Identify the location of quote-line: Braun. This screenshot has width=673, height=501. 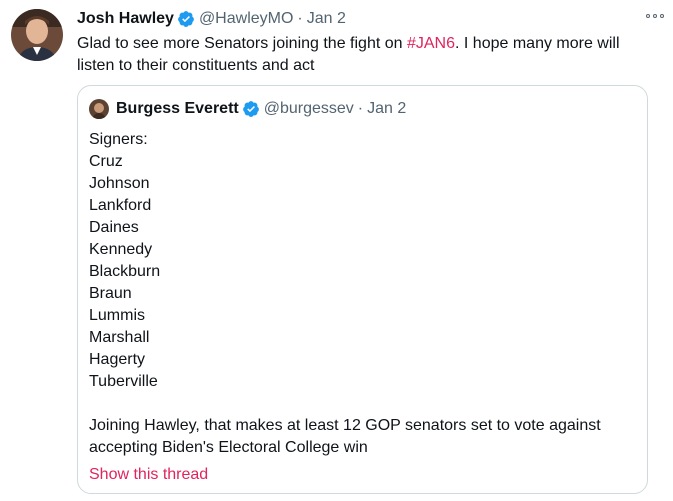
(110, 293).